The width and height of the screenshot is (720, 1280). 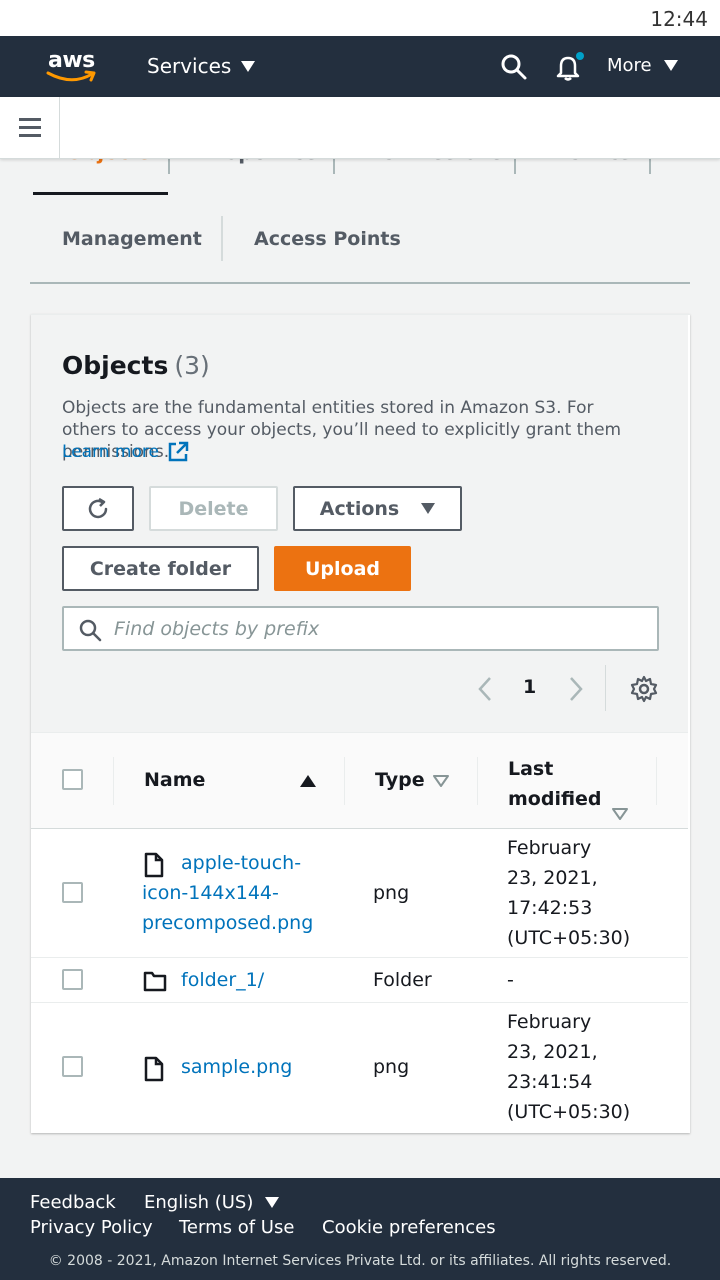 What do you see at coordinates (72, 68) in the screenshot?
I see `aws-logo: aws` at bounding box center [72, 68].